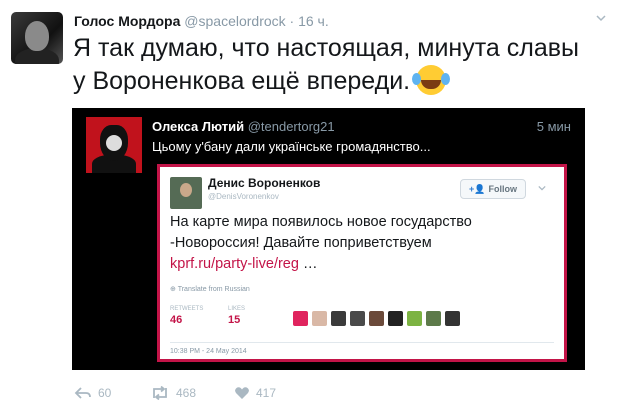  What do you see at coordinates (243, 196) in the screenshot?
I see `card-author-handle: @DenisVoronenkov` at bounding box center [243, 196].